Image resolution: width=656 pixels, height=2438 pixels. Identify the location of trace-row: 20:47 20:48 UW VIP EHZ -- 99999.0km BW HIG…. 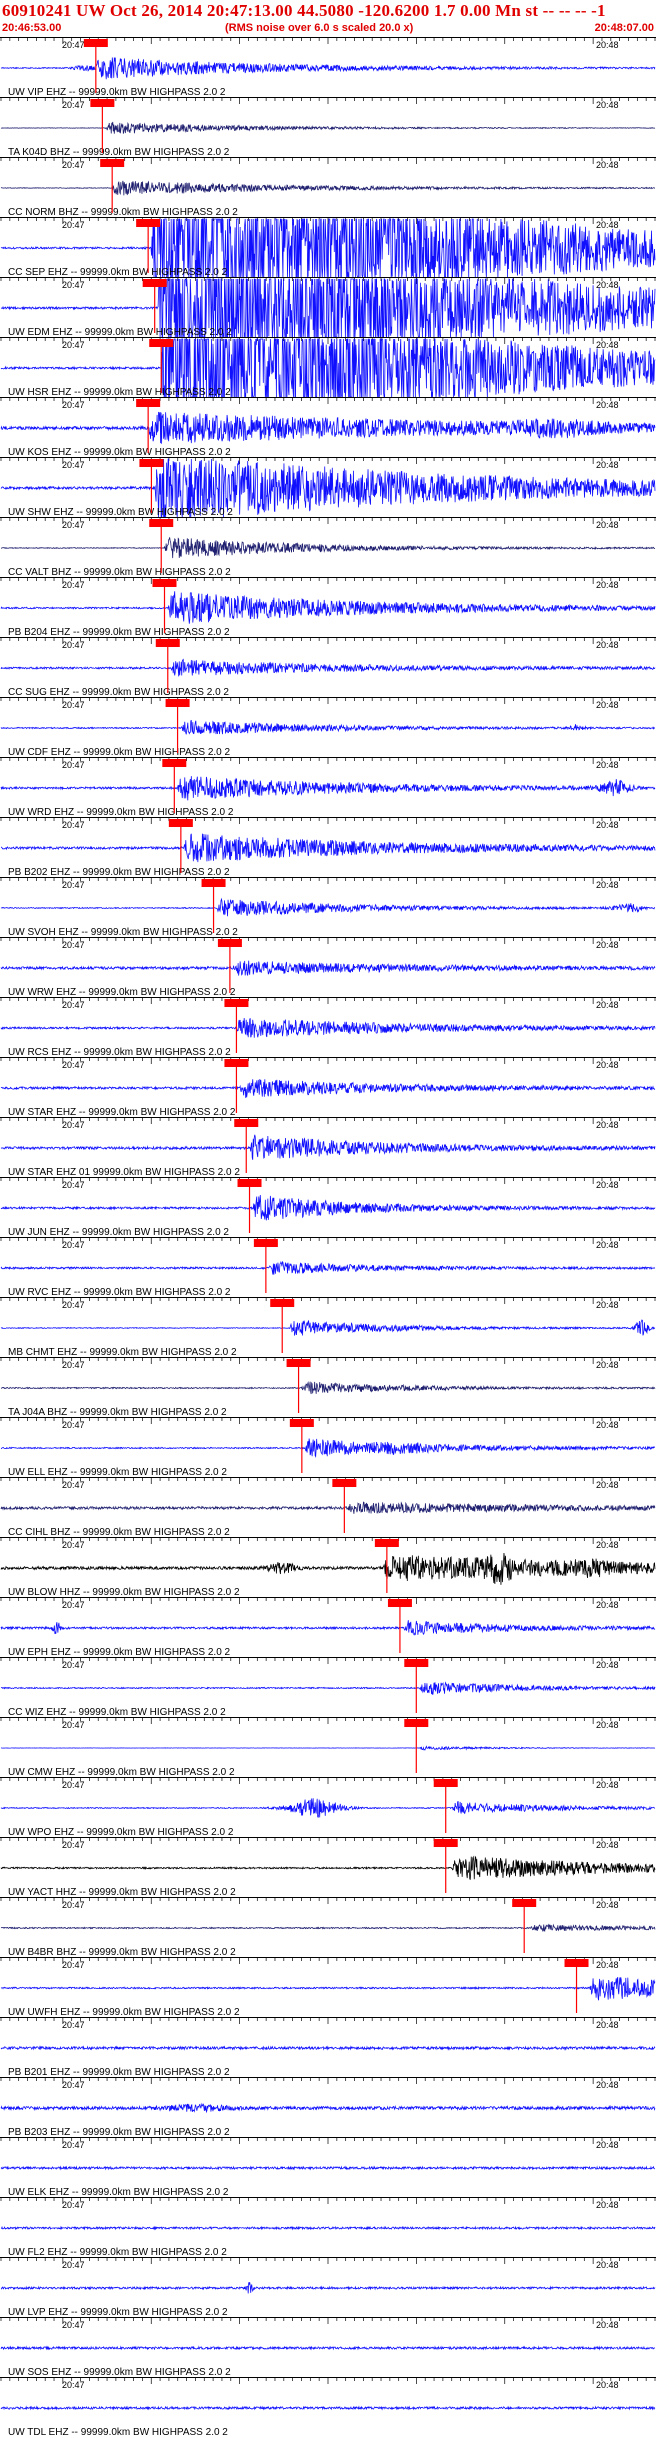
(328, 67).